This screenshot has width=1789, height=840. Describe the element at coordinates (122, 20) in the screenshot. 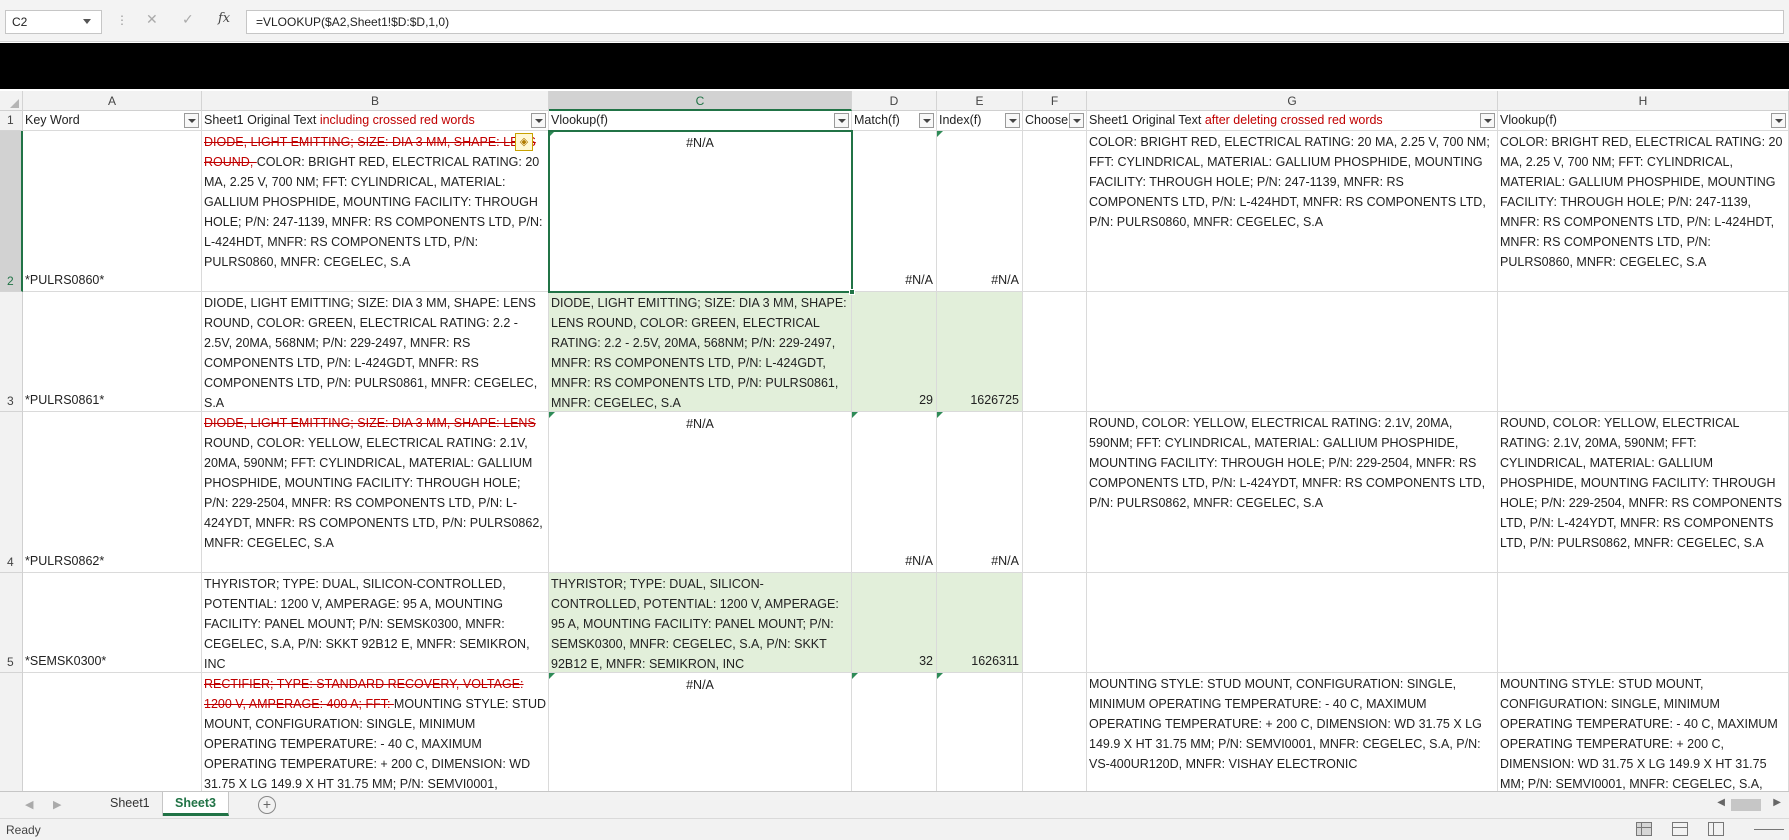

I see `formula-bar-grip-icon: ⋮` at that location.